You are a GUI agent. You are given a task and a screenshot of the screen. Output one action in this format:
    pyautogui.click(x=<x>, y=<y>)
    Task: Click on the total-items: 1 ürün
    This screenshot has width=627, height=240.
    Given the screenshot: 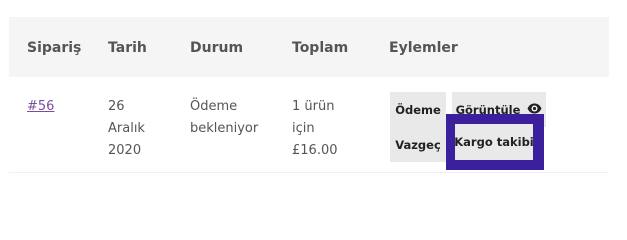 What is the action you would take?
    pyautogui.click(x=313, y=106)
    